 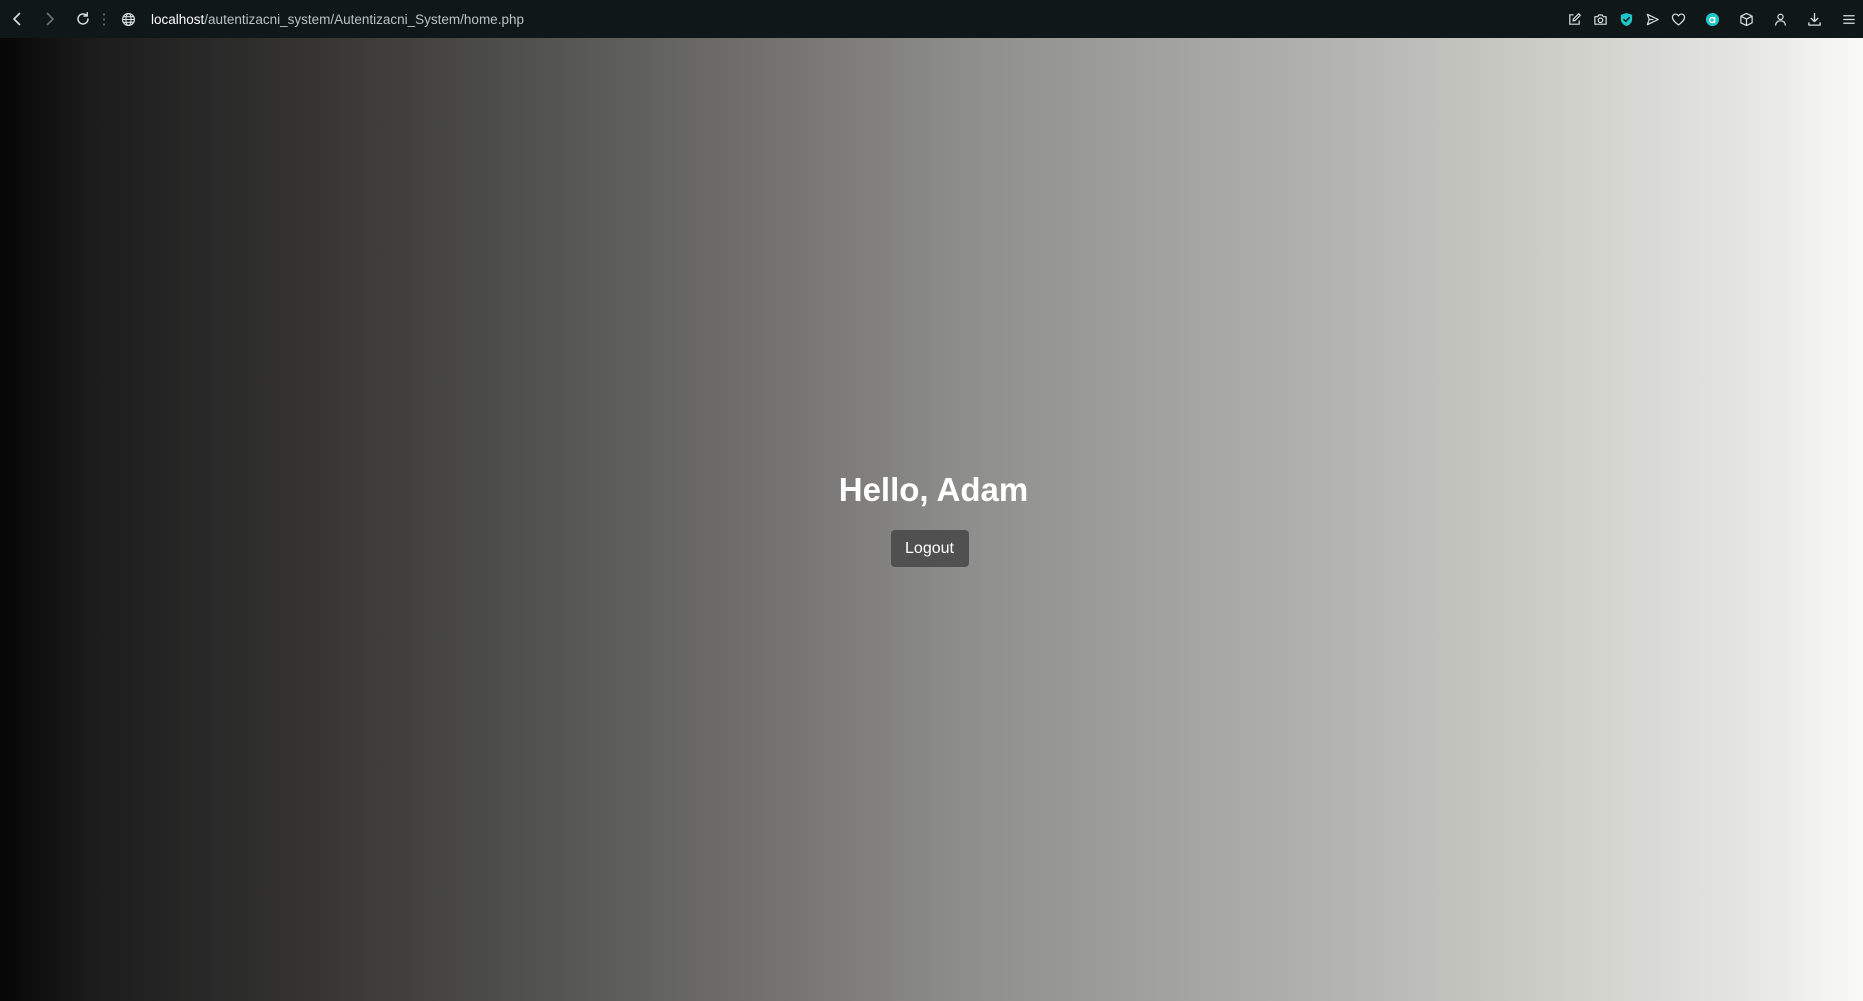 I want to click on profile-icon, so click(x=1780, y=19).